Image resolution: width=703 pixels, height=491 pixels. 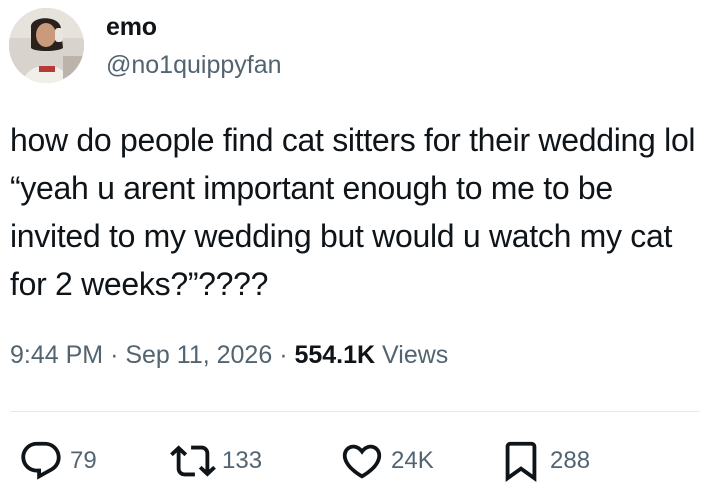 I want to click on repost-button: 133, so click(x=216, y=461).